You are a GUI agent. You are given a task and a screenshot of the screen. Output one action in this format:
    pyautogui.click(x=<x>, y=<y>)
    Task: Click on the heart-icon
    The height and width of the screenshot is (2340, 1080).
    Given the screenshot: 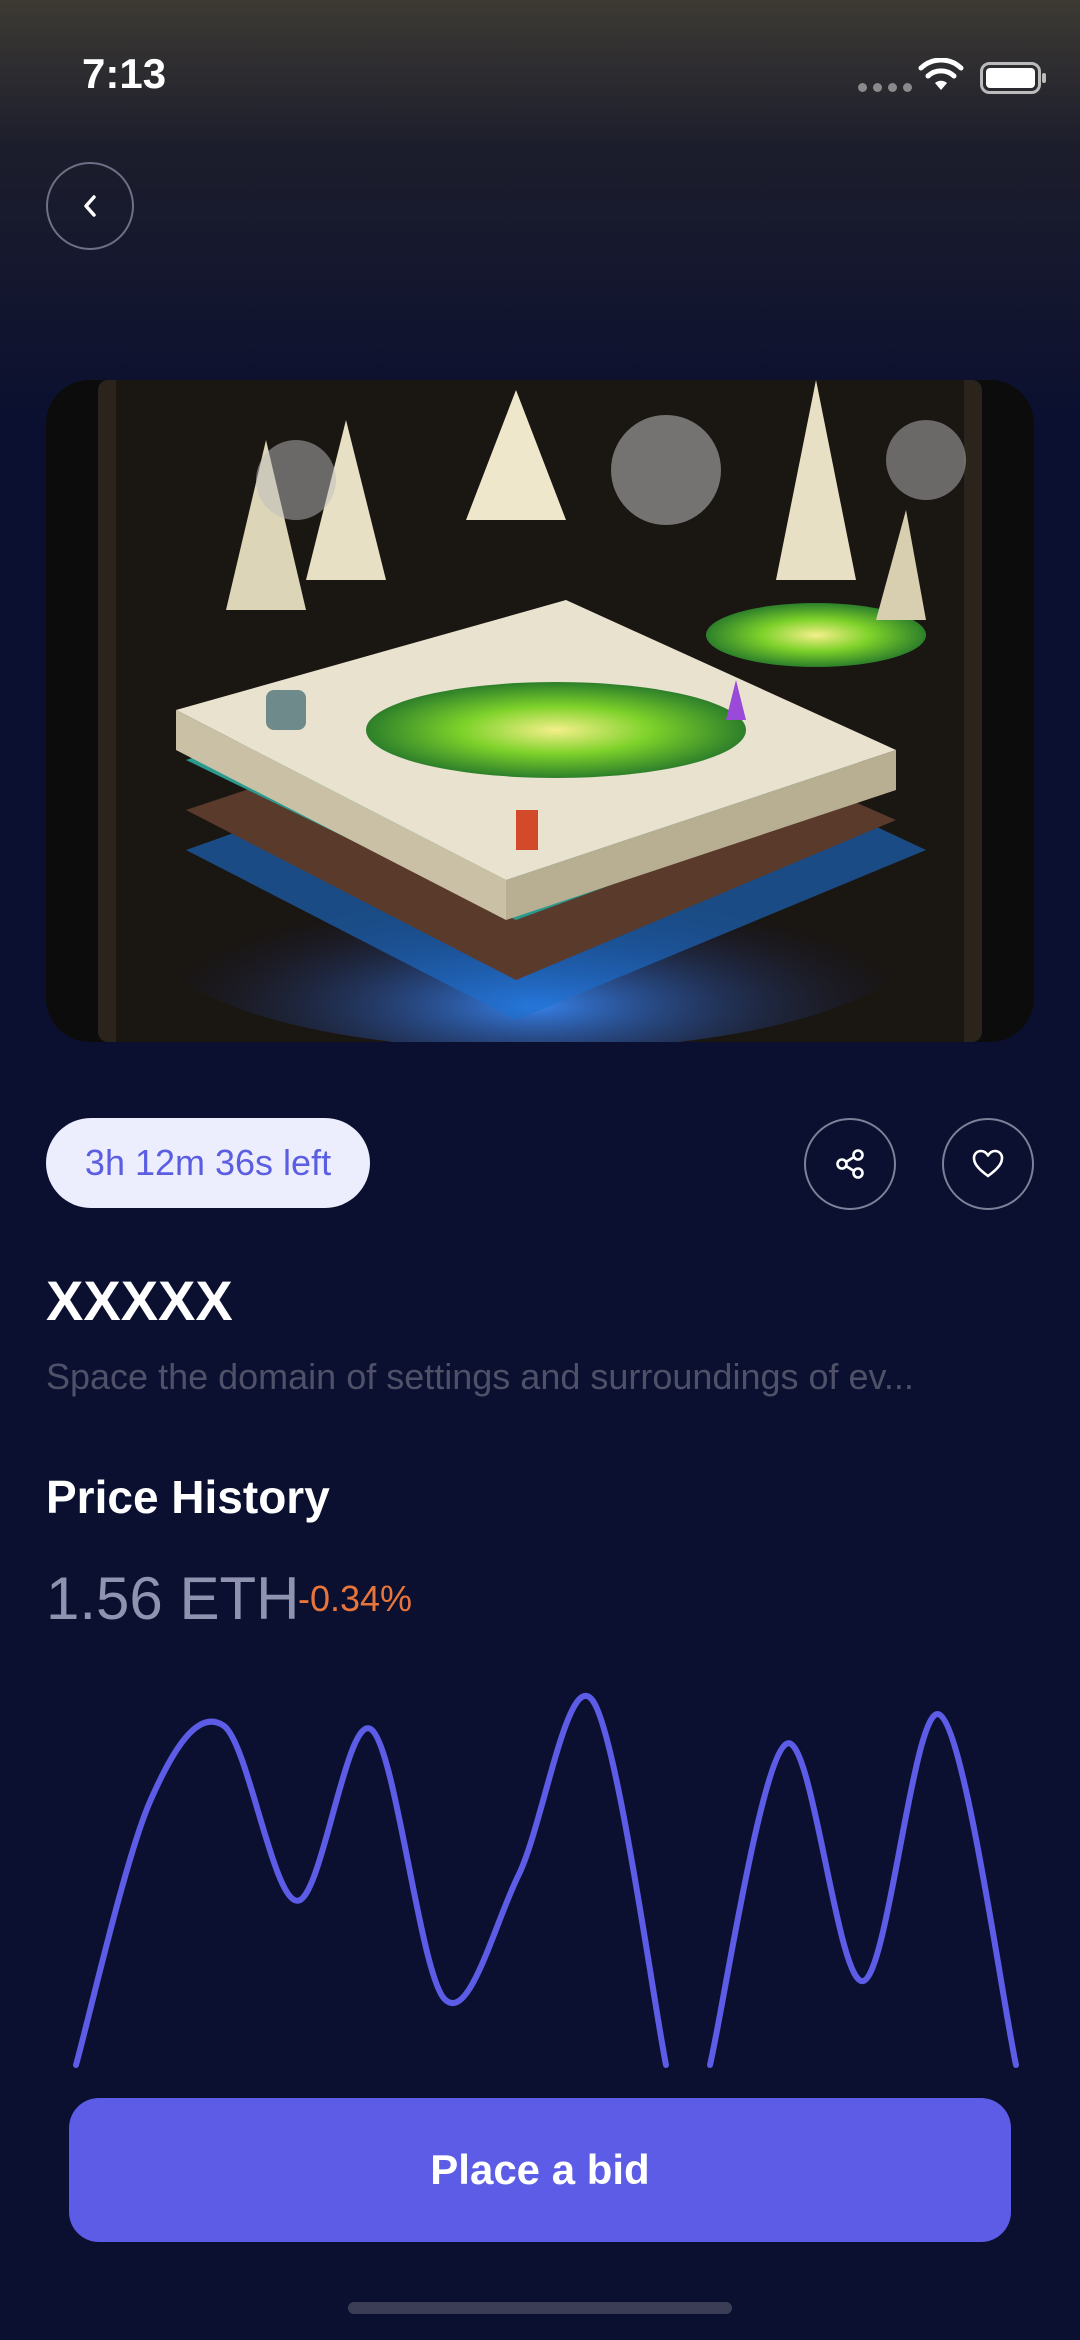 What is the action you would take?
    pyautogui.click(x=988, y=1163)
    